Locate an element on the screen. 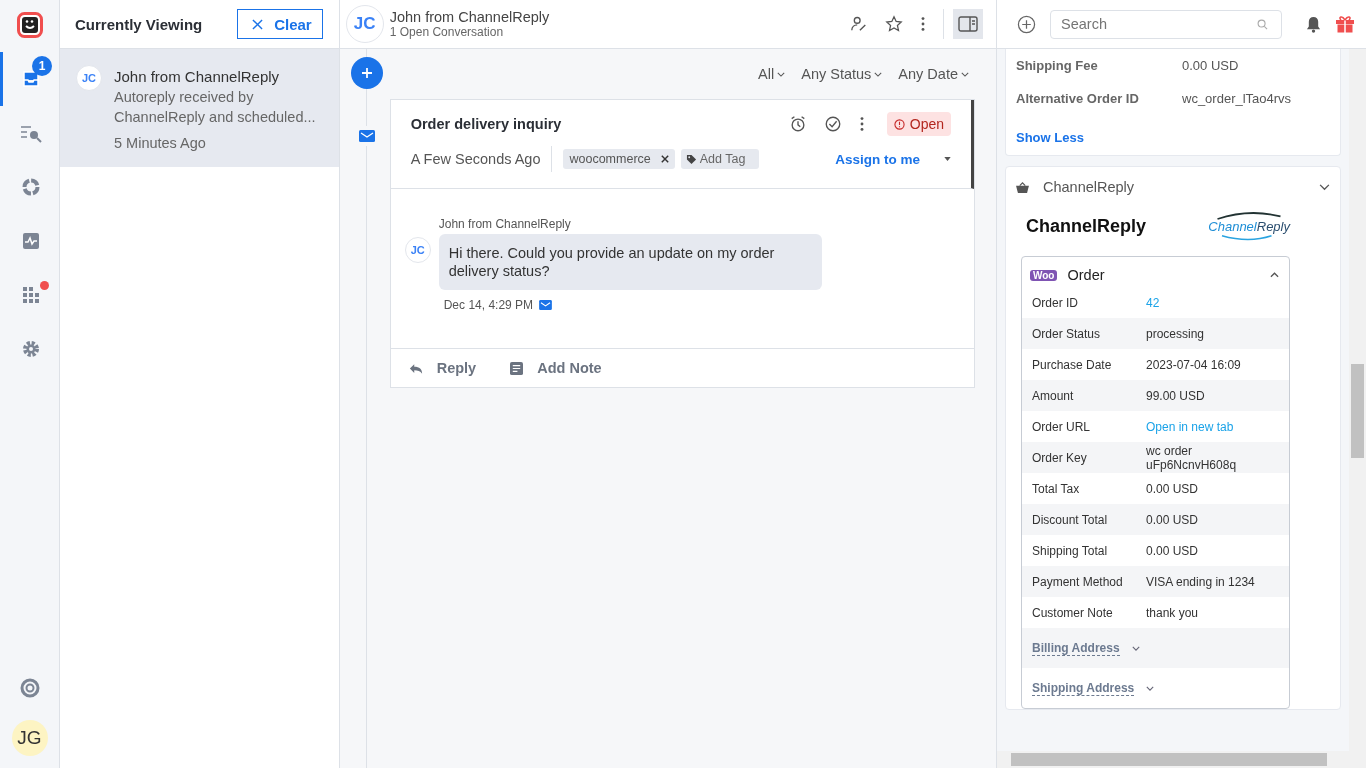  filter-dropdown: Any Date is located at coordinates (933, 74).